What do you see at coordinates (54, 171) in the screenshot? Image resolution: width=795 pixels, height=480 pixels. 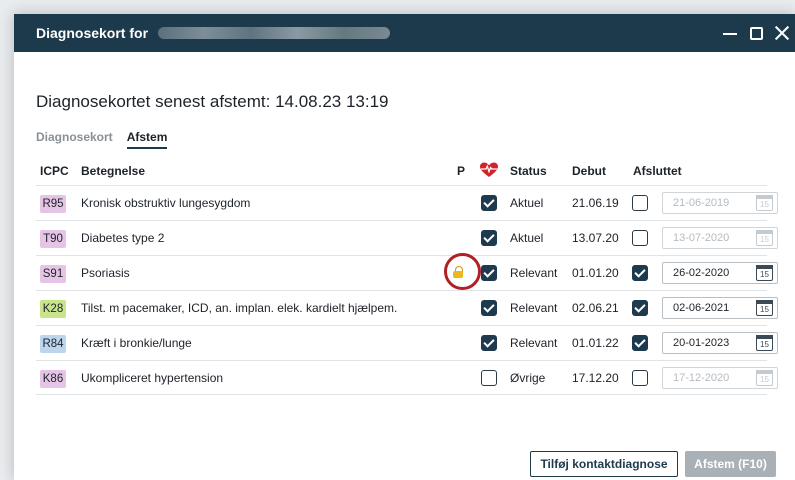 I see `column-header-icpc: ICPC` at bounding box center [54, 171].